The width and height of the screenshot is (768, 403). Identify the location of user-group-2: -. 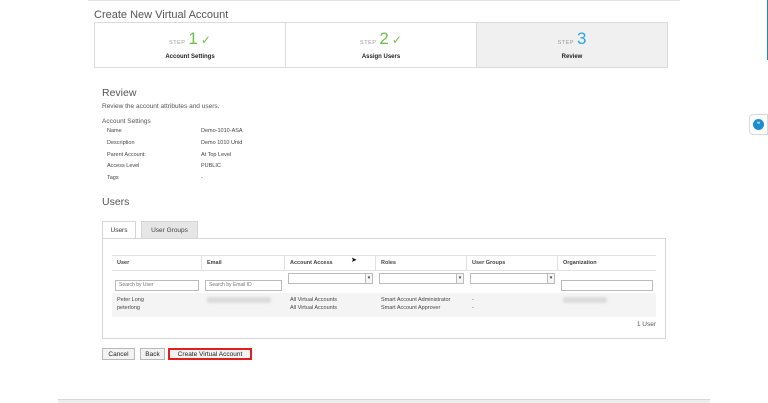
(473, 307).